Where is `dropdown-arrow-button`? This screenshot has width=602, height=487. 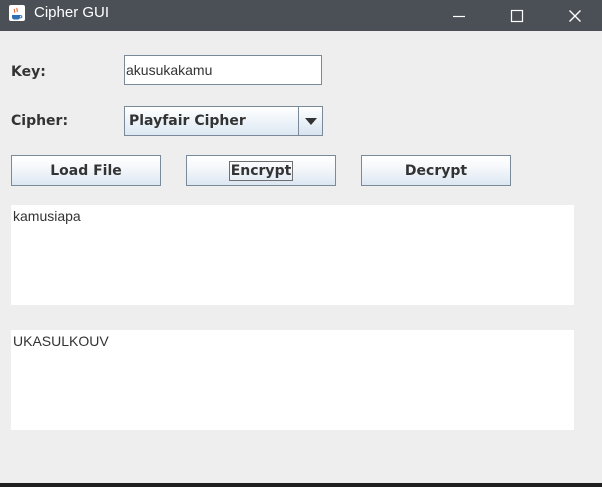
dropdown-arrow-button is located at coordinates (310, 121).